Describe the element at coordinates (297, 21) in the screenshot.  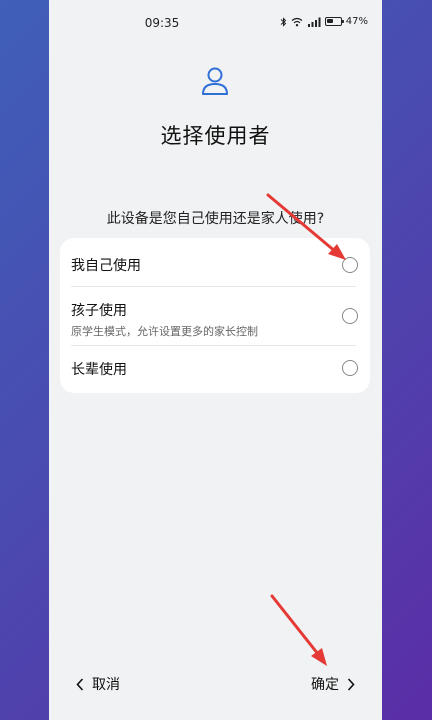
I see `wifi-icon` at that location.